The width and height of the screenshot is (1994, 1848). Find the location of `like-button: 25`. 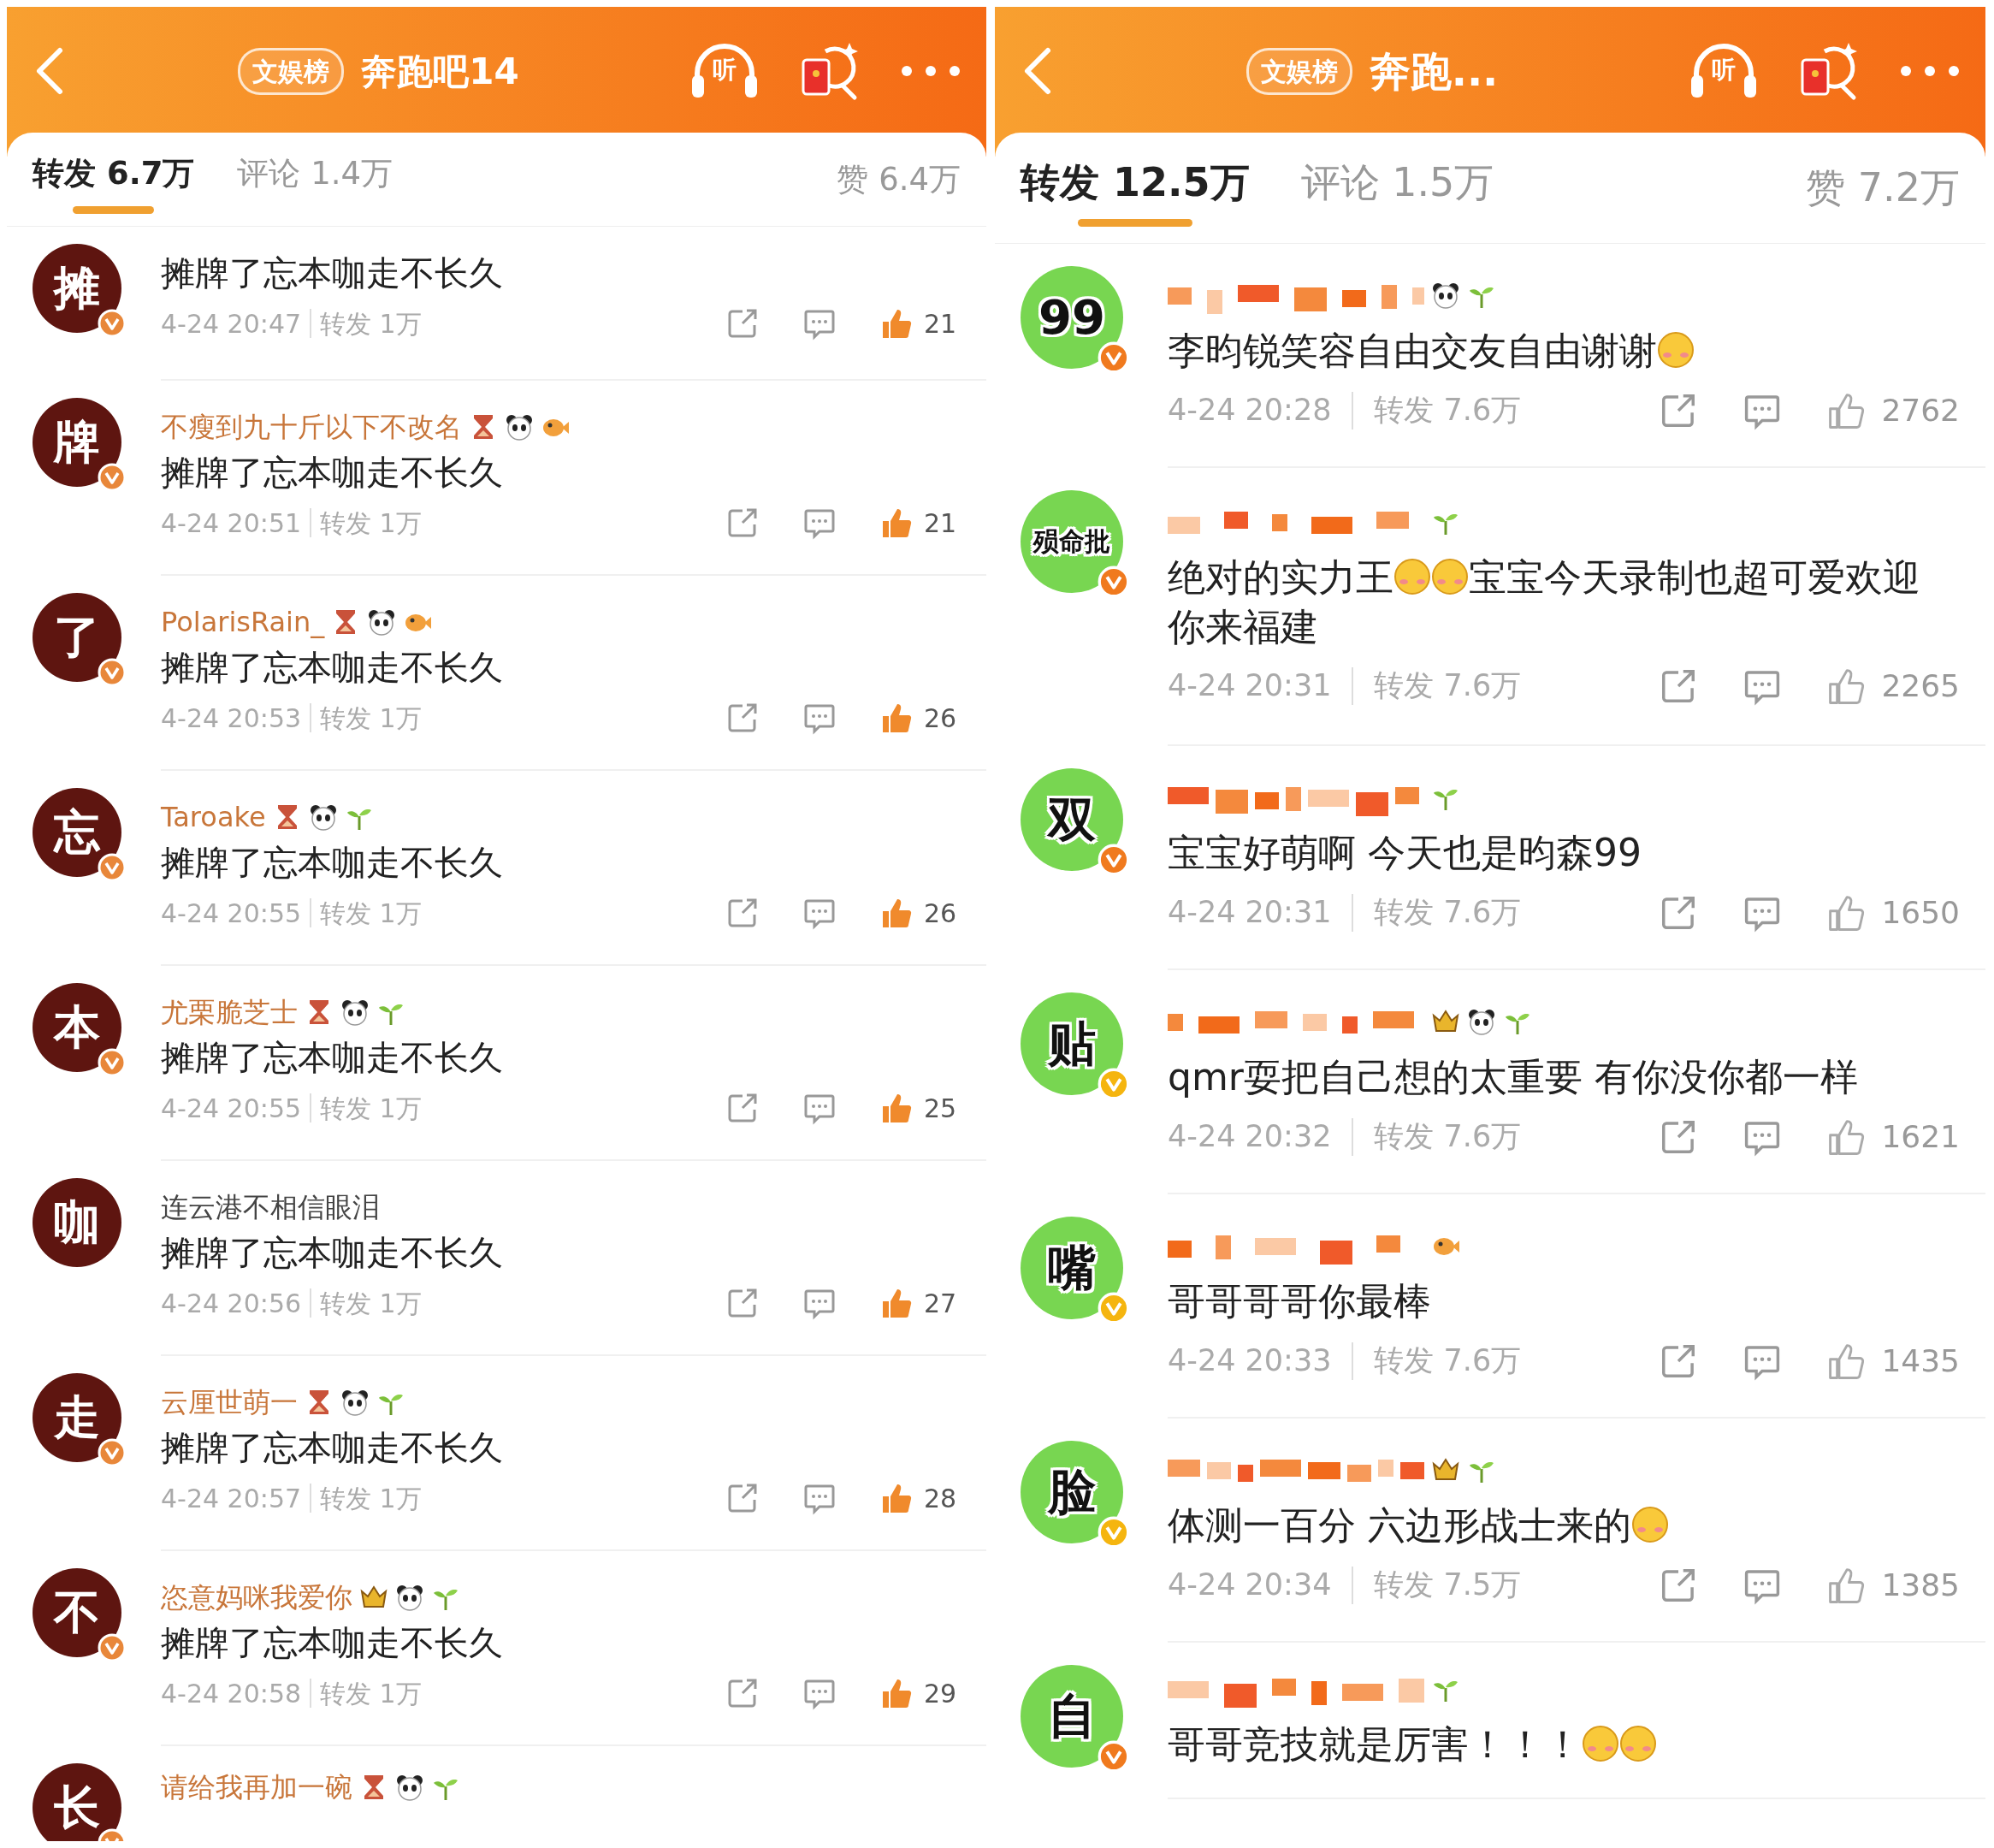

like-button: 25 is located at coordinates (920, 1108).